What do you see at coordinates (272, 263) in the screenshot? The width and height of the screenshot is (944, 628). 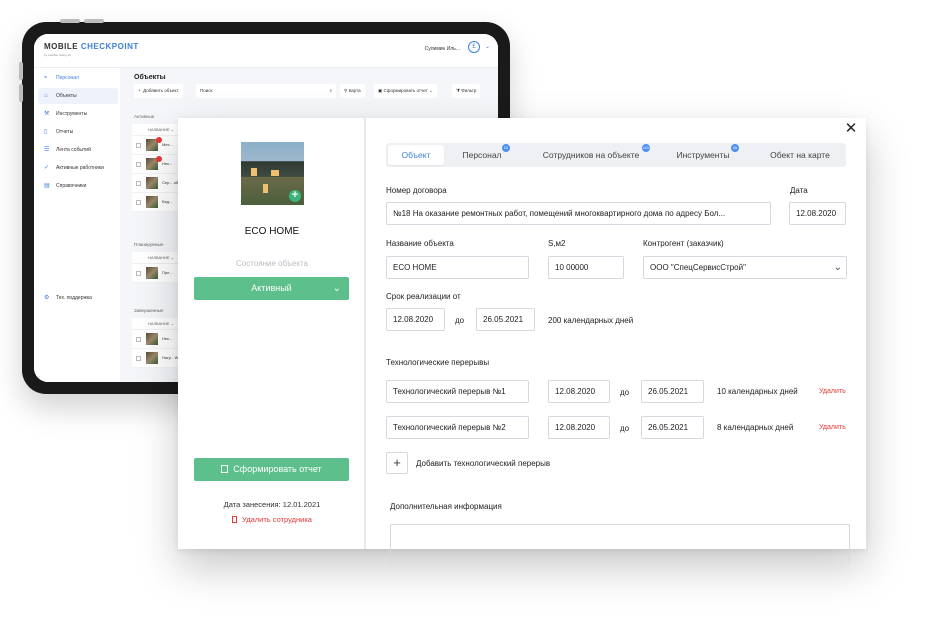 I see `state-label: Состояние объекта` at bounding box center [272, 263].